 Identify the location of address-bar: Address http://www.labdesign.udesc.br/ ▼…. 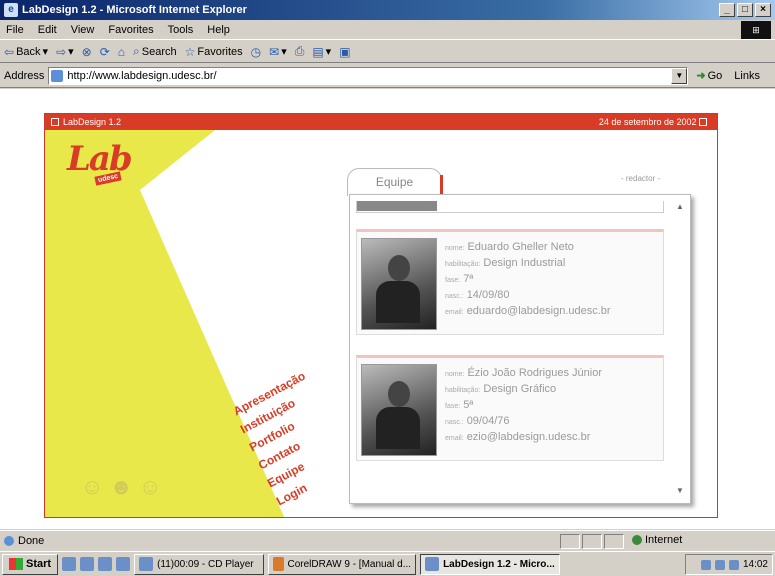
(387, 76).